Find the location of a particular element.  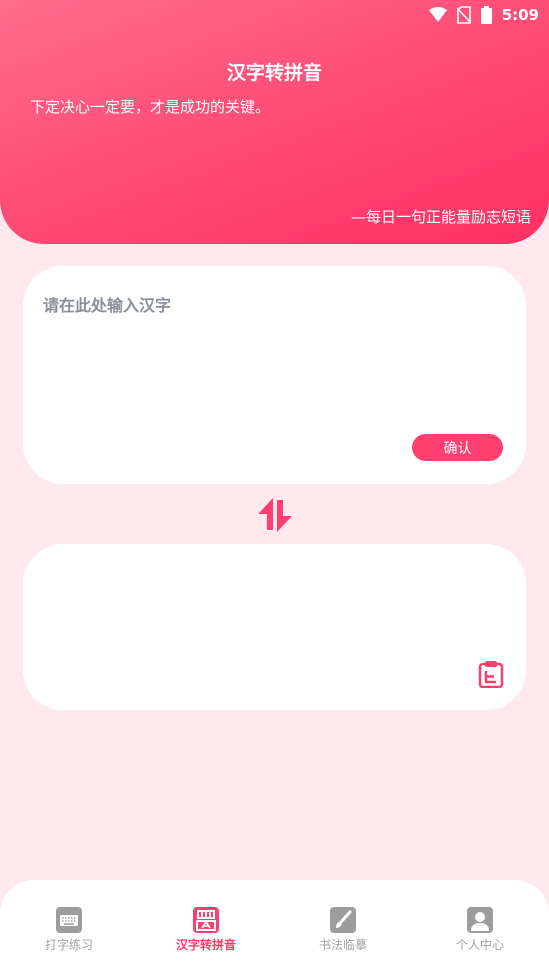

status-bar: 5:09 is located at coordinates (483, 15).